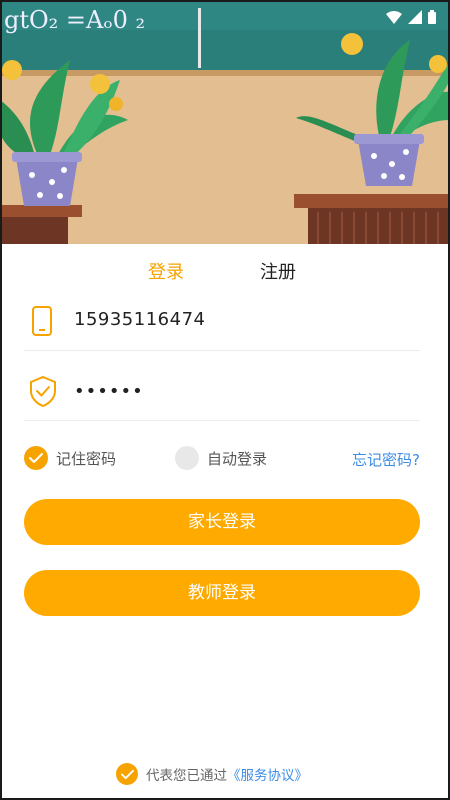 This screenshot has height=800, width=450. What do you see at coordinates (86, 458) in the screenshot?
I see `remember-password-label: 记住密码` at bounding box center [86, 458].